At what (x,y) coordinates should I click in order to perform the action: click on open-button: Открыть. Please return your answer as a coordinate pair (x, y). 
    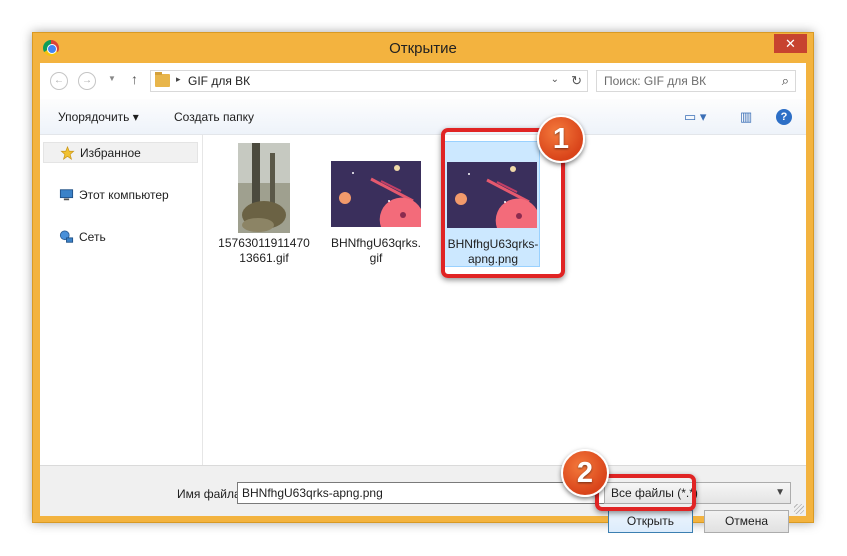
    Looking at the image, I should click on (650, 521).